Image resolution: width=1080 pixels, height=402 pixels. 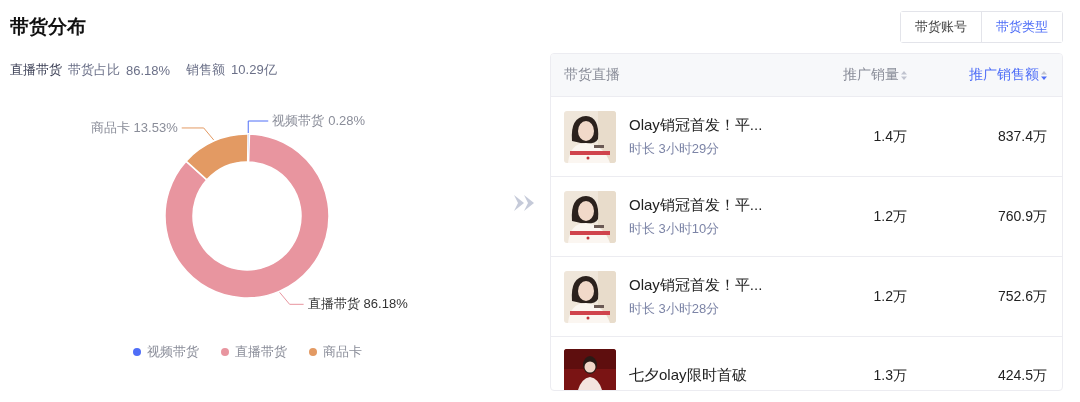 I want to click on share-value: 86.18%, so click(x=148, y=70).